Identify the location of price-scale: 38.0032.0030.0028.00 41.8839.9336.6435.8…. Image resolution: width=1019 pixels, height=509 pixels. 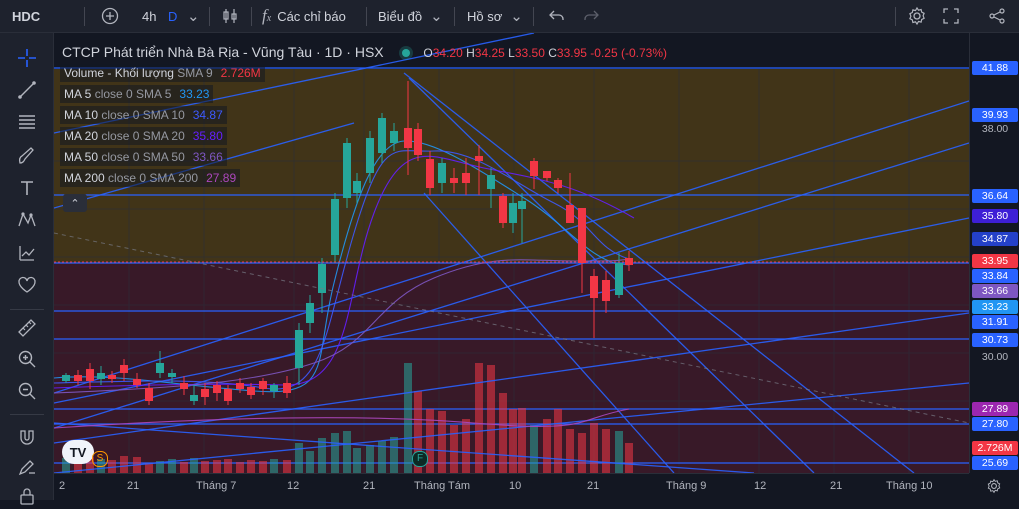
(994, 253).